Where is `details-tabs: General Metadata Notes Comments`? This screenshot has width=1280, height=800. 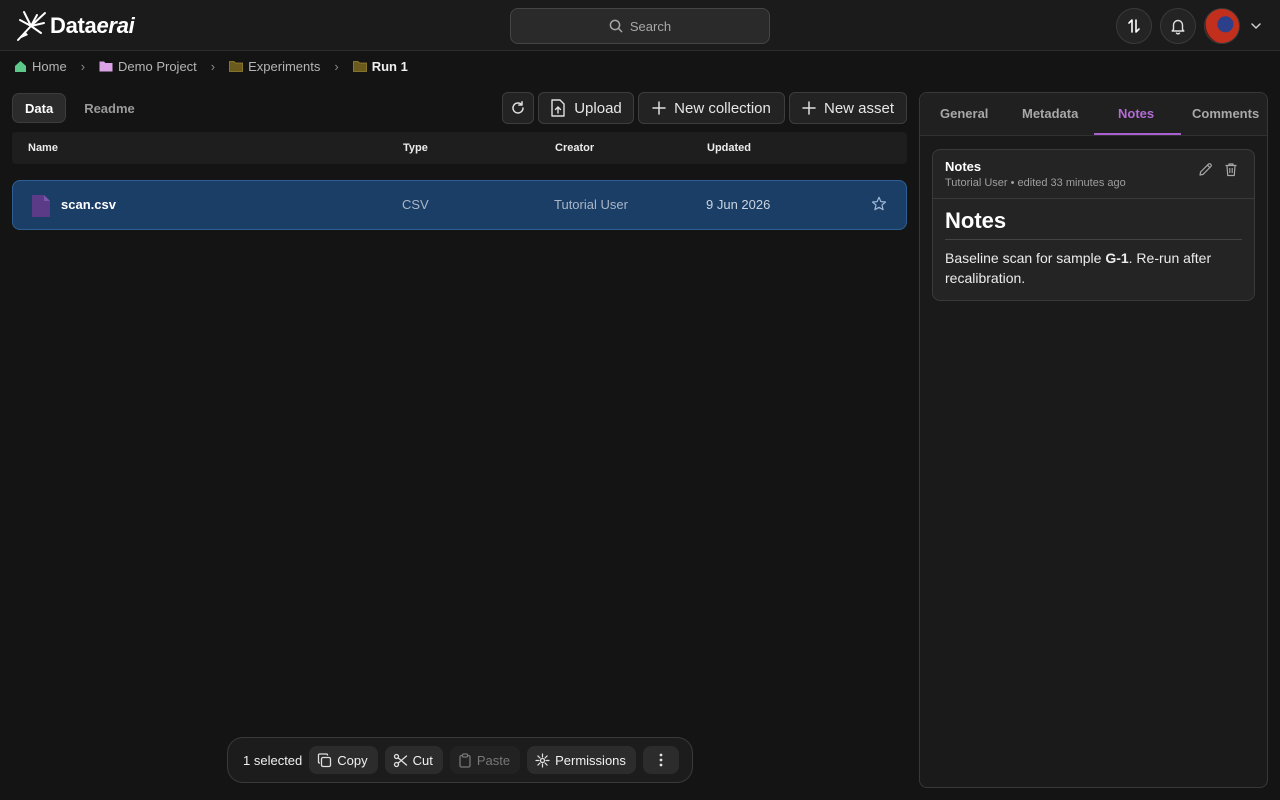
details-tabs: General Metadata Notes Comments is located at coordinates (1093, 114).